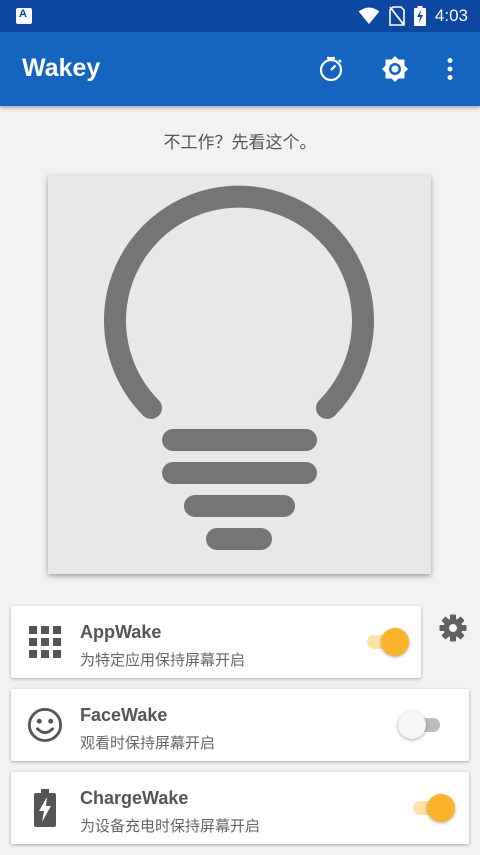 The image size is (480, 855). I want to click on timer-button, so click(331, 69).